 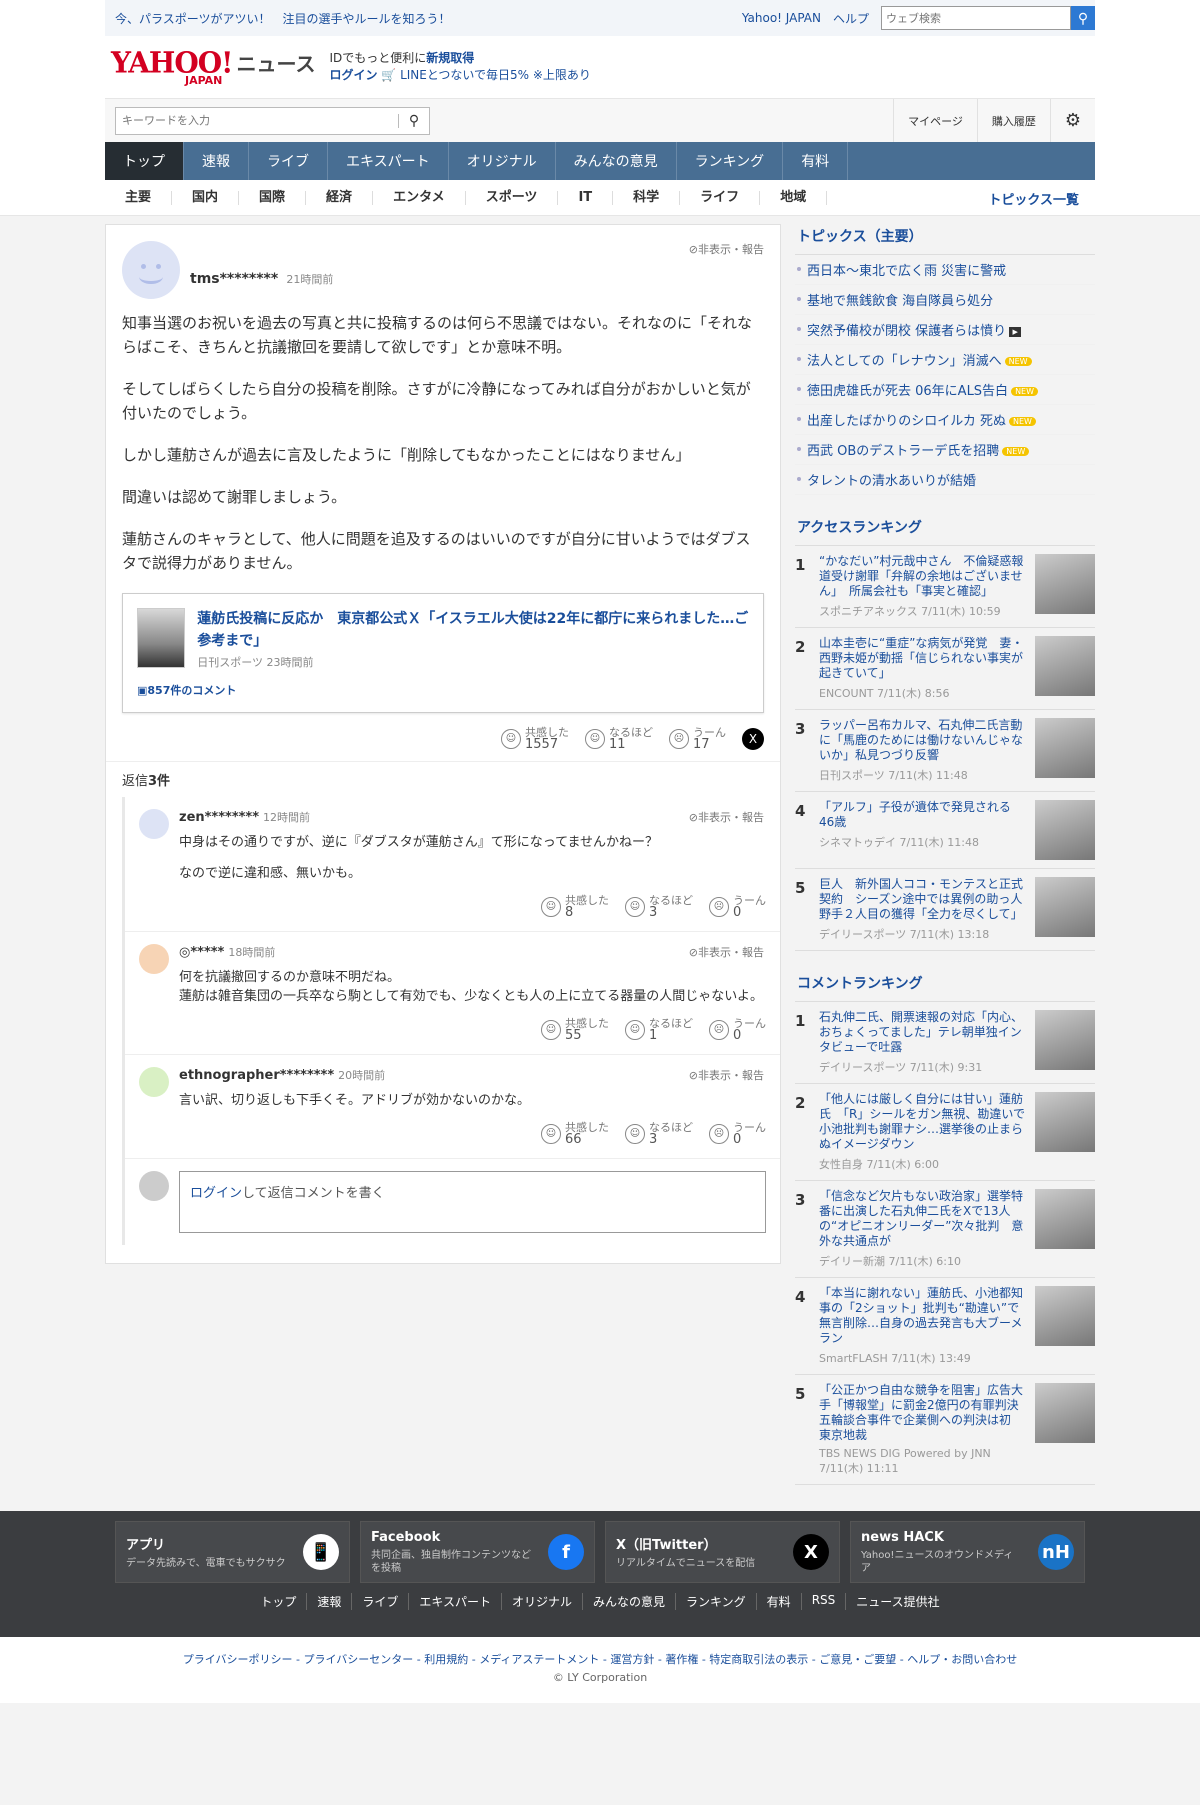 What do you see at coordinates (851, 18) in the screenshot?
I see `help-link: ヘルプ` at bounding box center [851, 18].